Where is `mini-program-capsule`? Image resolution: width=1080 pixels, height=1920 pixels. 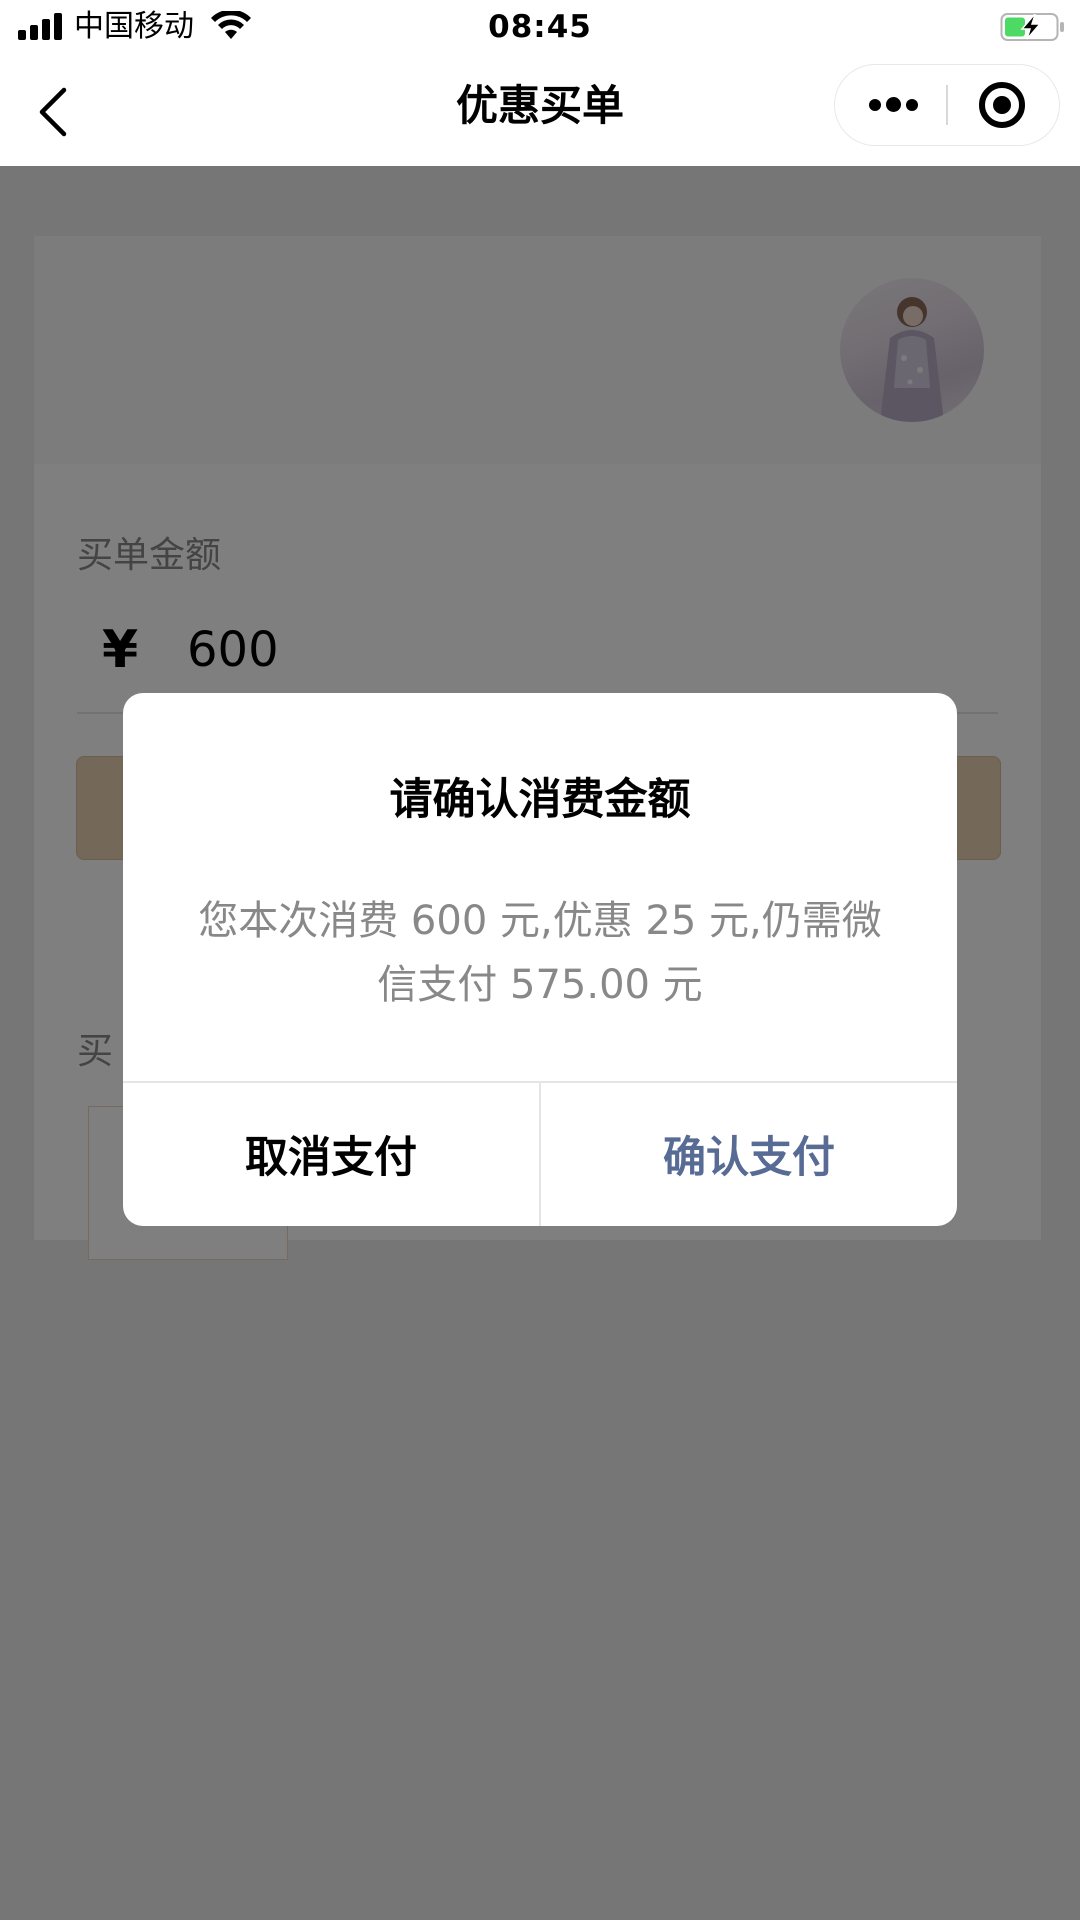 mini-program-capsule is located at coordinates (947, 105).